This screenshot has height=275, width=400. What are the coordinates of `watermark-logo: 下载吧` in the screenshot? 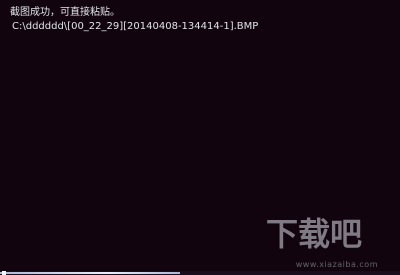 It's located at (314, 233).